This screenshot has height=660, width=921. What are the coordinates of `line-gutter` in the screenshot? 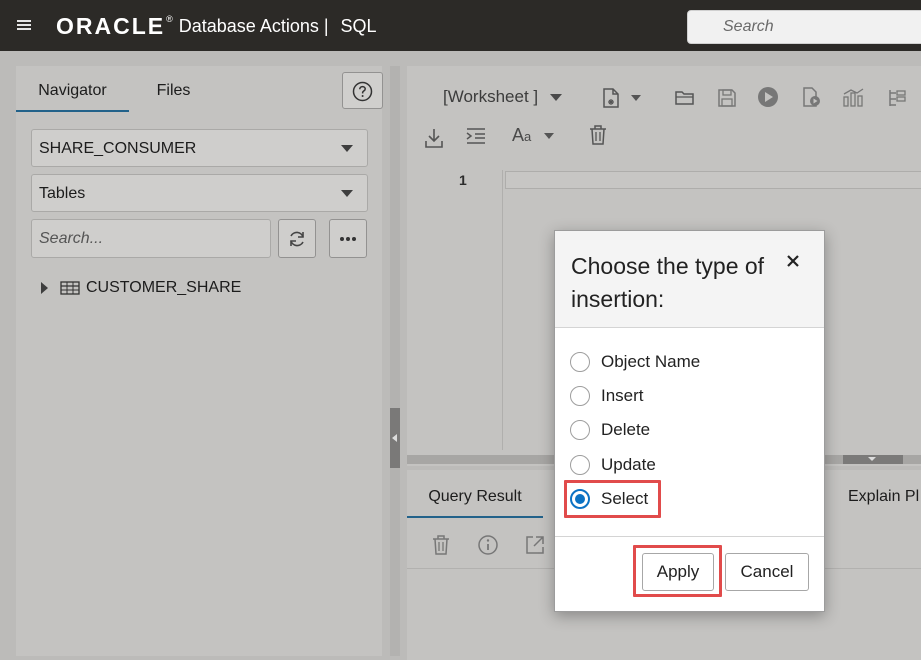 It's located at (455, 310).